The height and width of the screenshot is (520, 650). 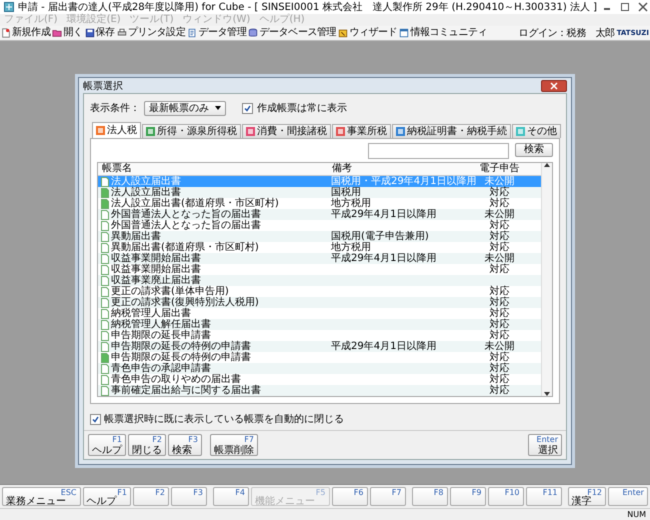 What do you see at coordinates (147, 445) in the screenshot?
I see `function-button: F2 閉じる` at bounding box center [147, 445].